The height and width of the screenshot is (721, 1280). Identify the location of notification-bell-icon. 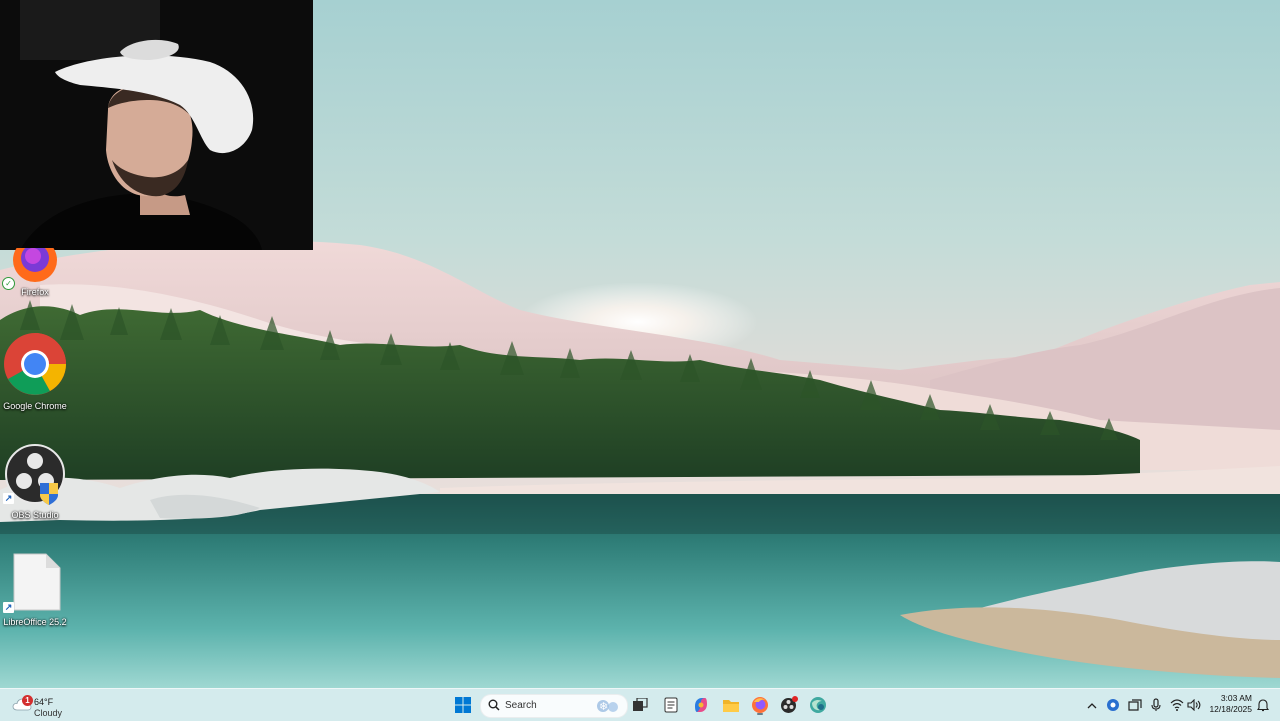
(1263, 704).